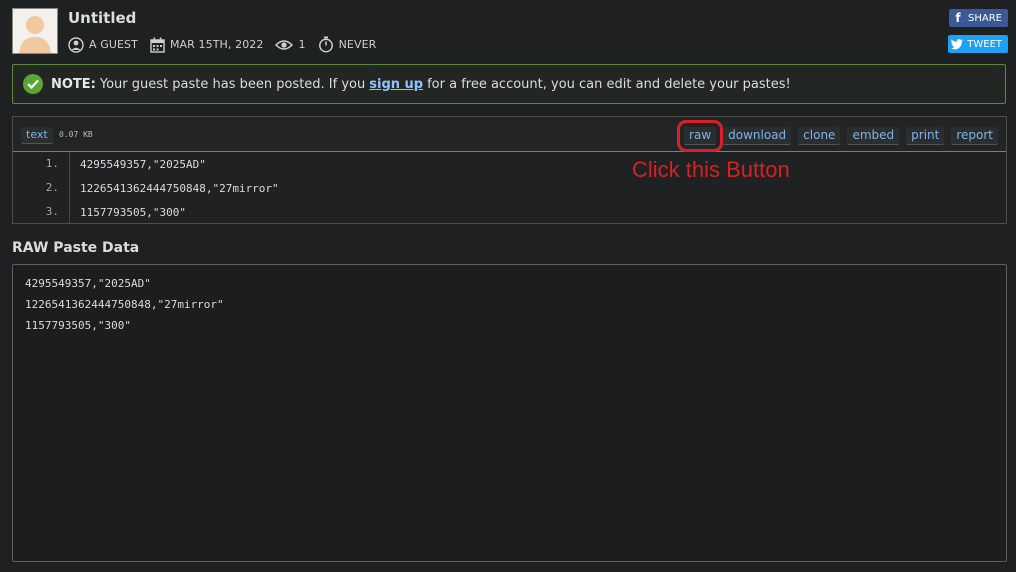  Describe the element at coordinates (958, 18) in the screenshot. I see `facebook-icon: f` at that location.